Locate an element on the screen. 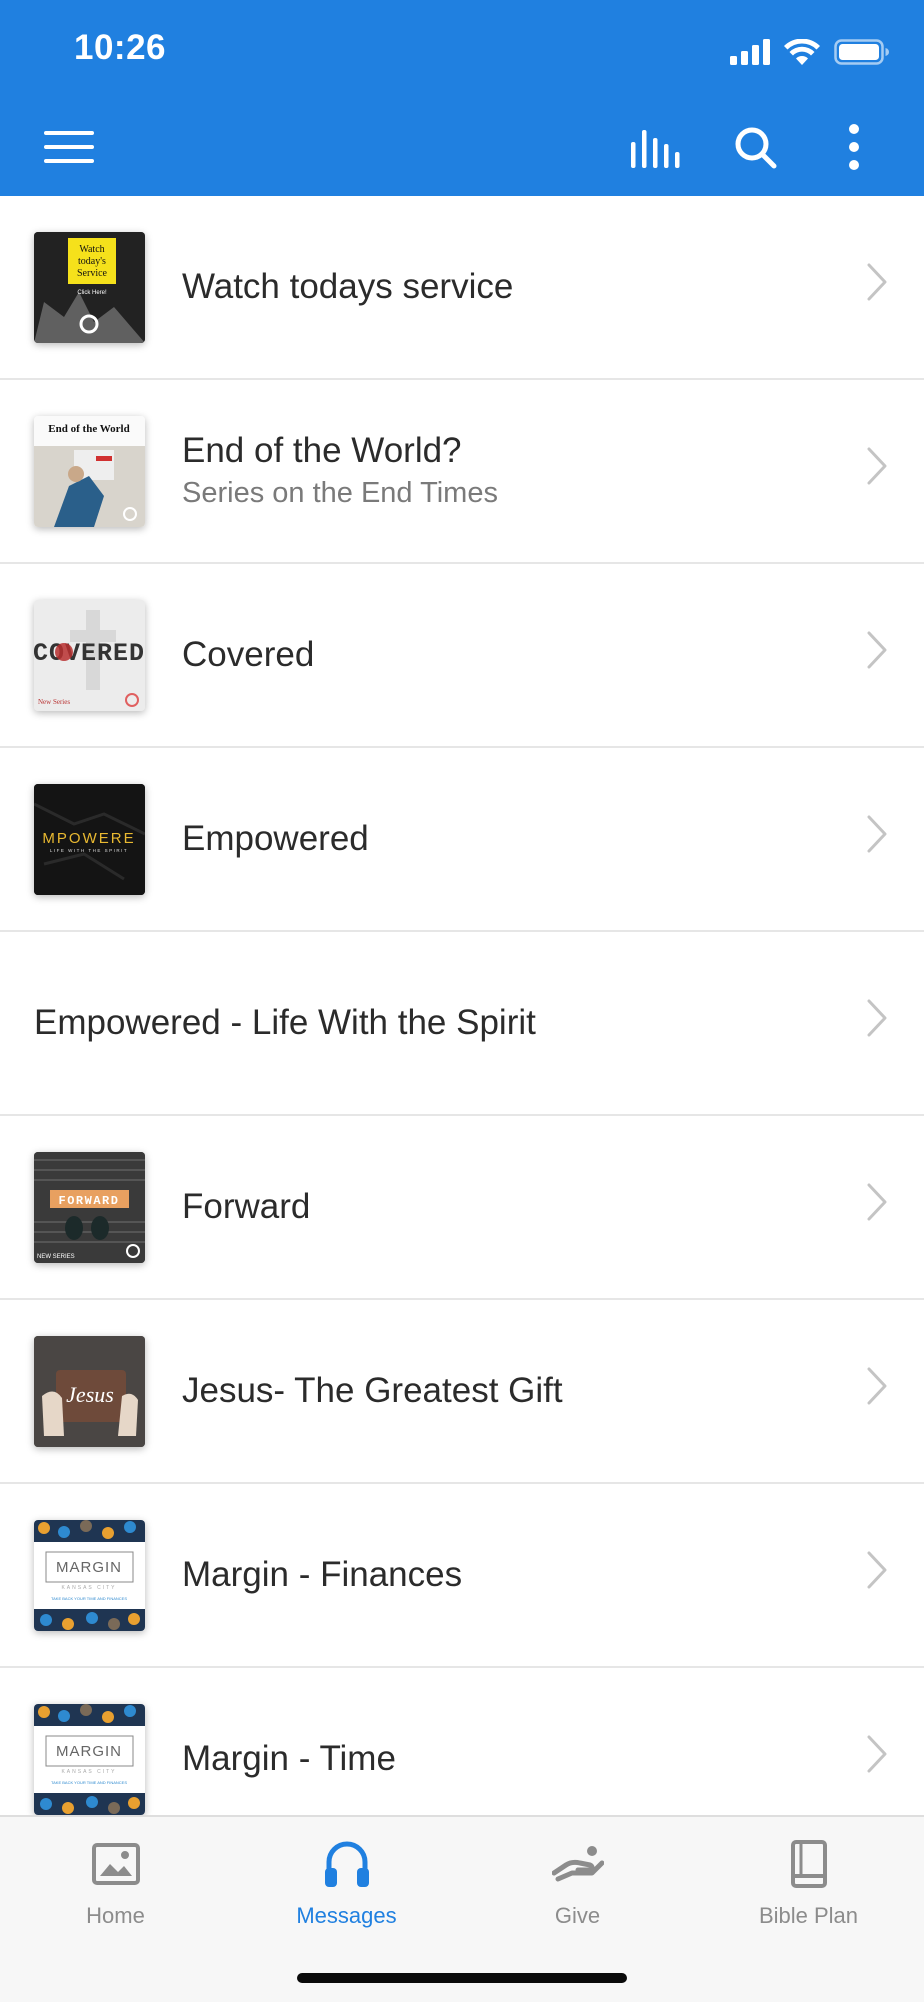  svg-text: COVERED is located at coordinates (89, 653).